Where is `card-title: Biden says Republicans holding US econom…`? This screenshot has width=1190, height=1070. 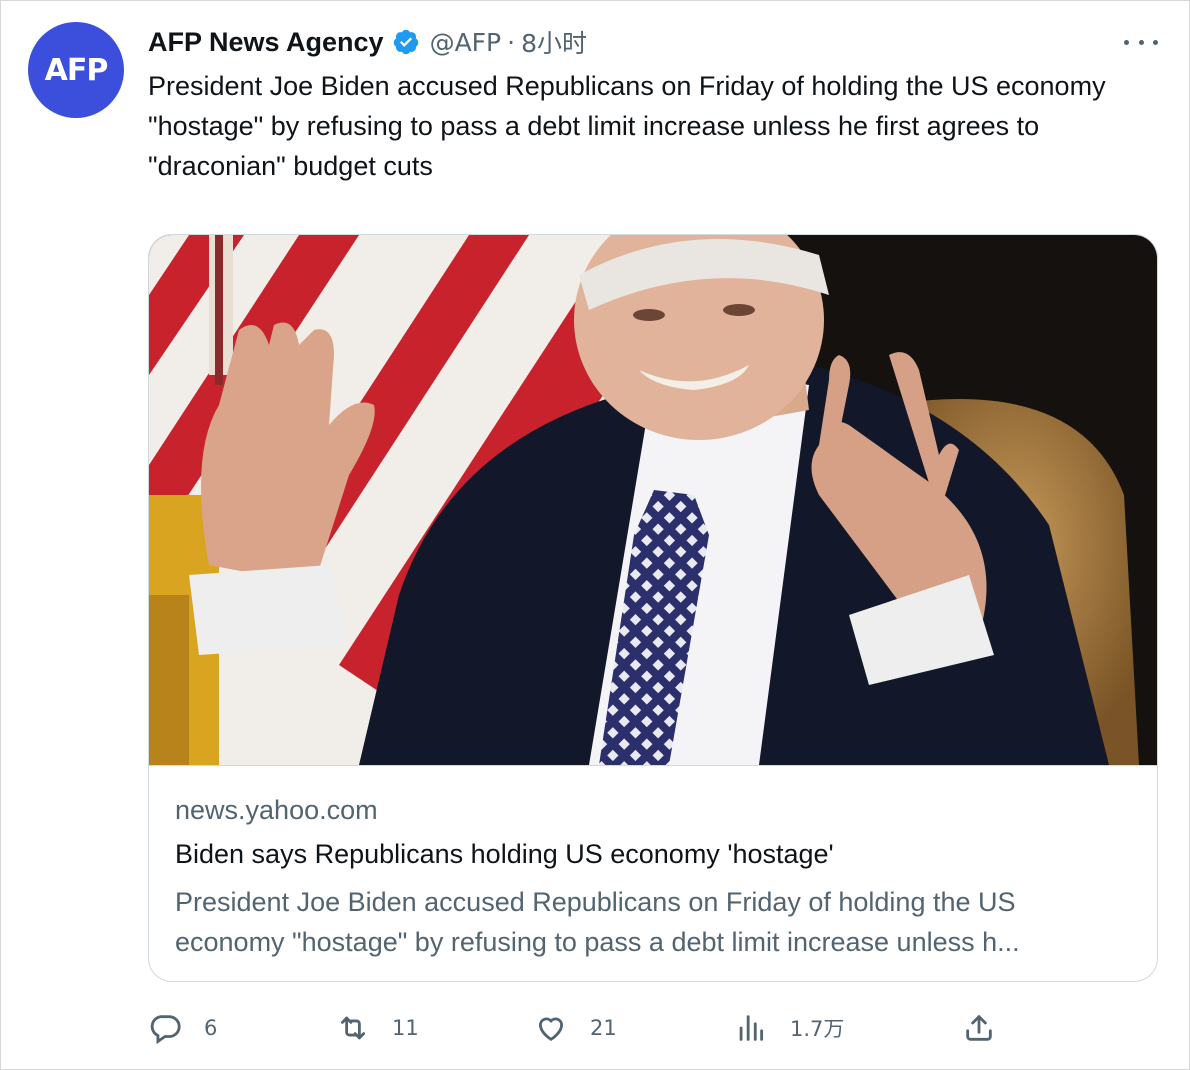 card-title: Biden says Republicans holding US econom… is located at coordinates (504, 854).